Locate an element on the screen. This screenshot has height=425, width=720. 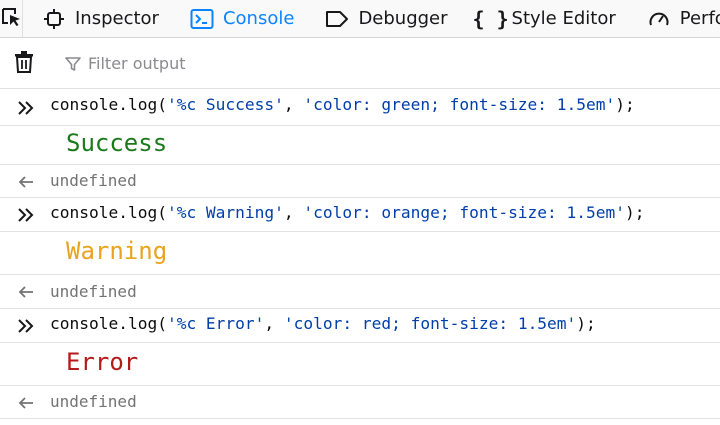
filter-output-input is located at coordinates (298, 63).